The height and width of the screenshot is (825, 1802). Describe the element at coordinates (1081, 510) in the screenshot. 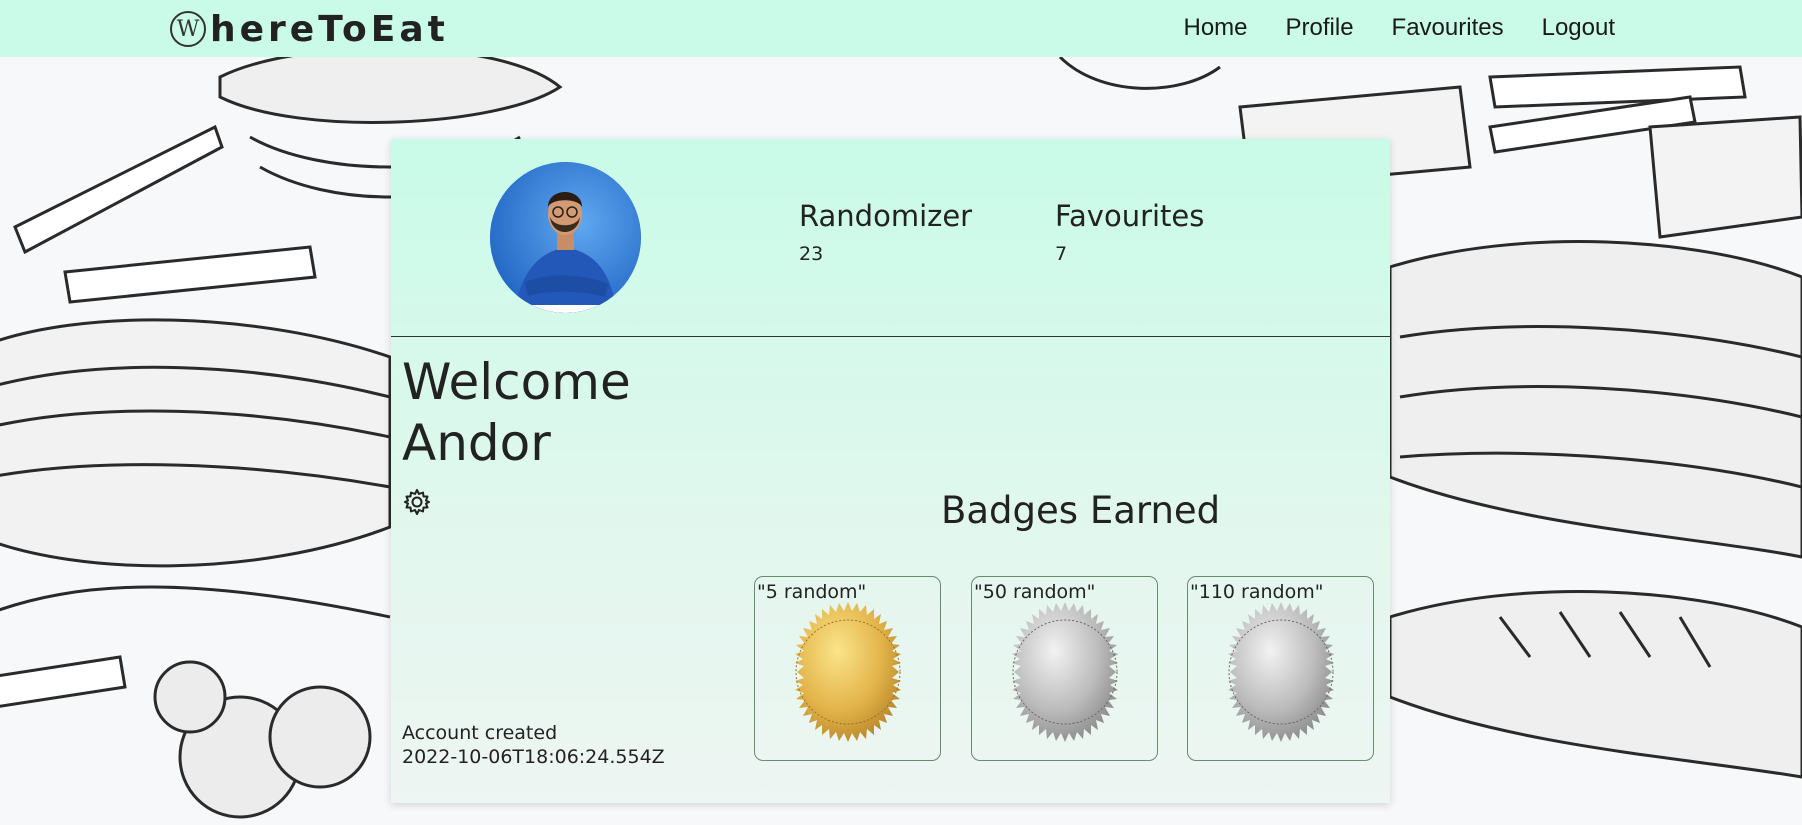

I see `badges-title: Badges Earned` at that location.